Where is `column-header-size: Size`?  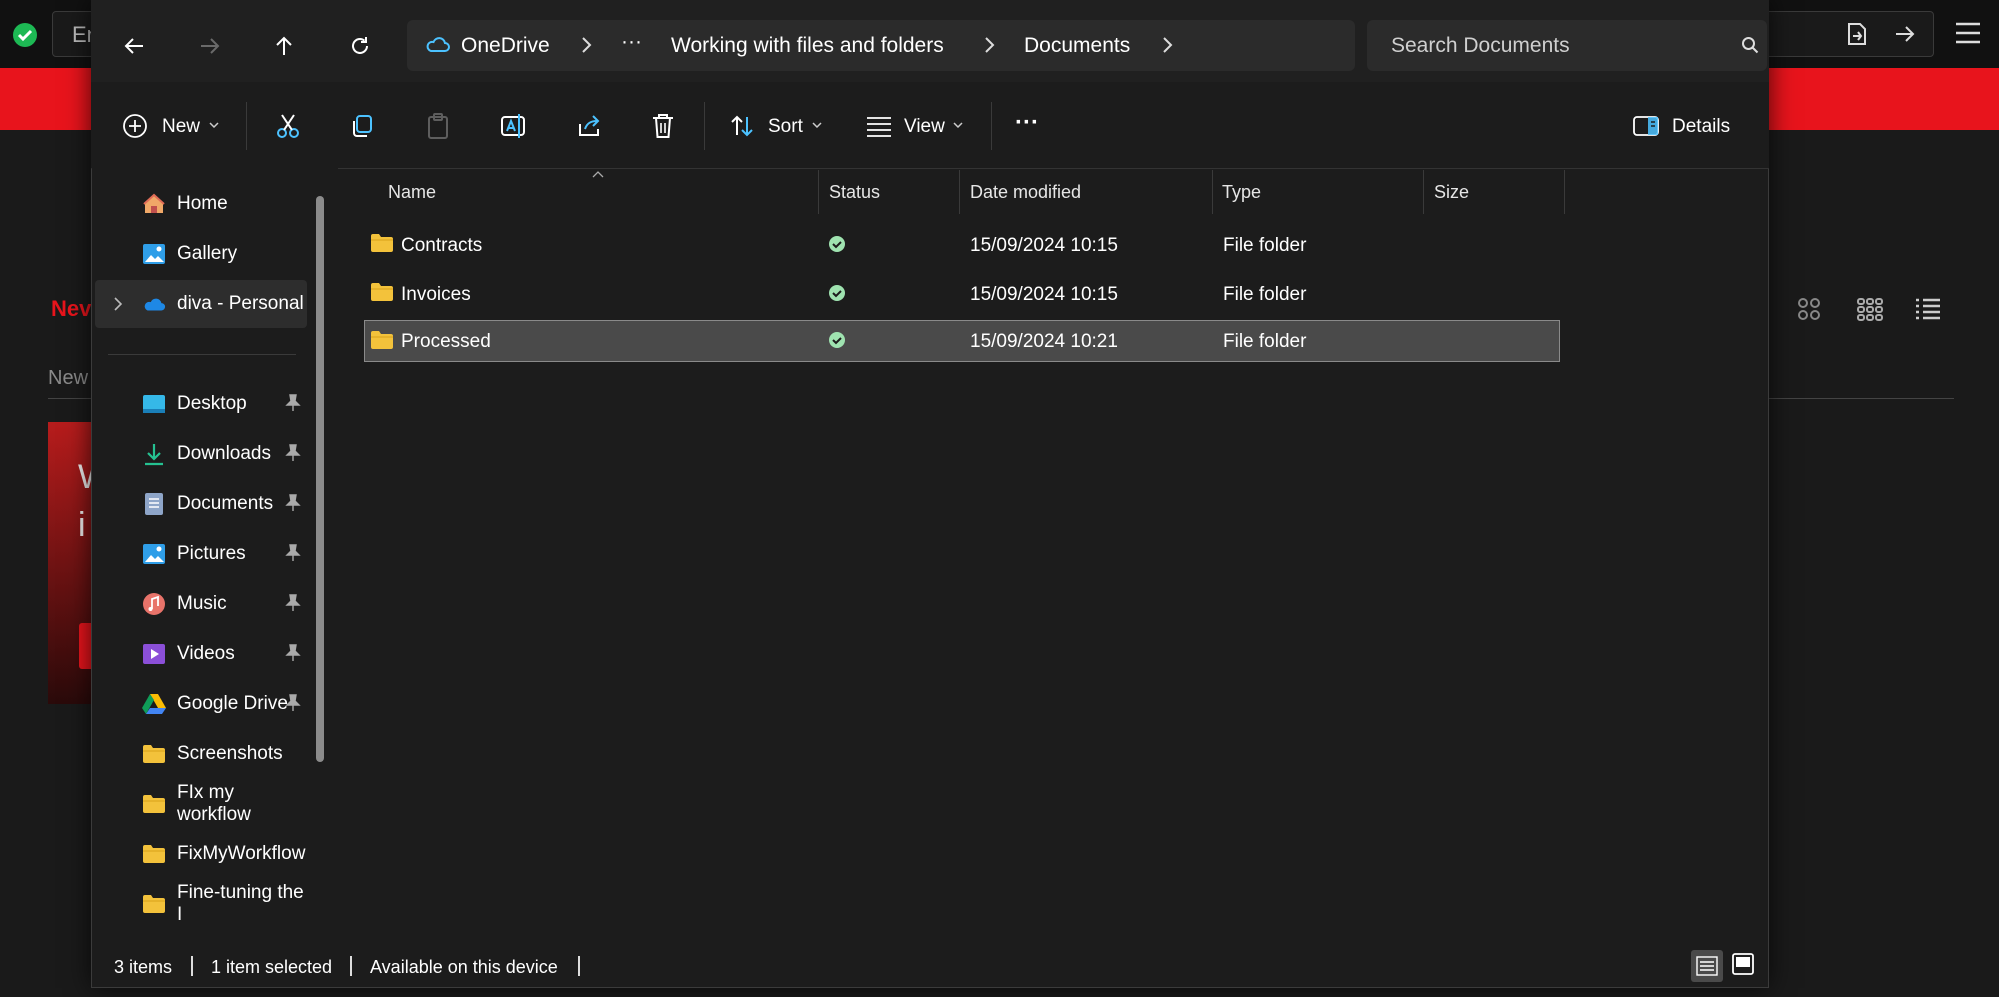 column-header-size: Size is located at coordinates (1451, 192).